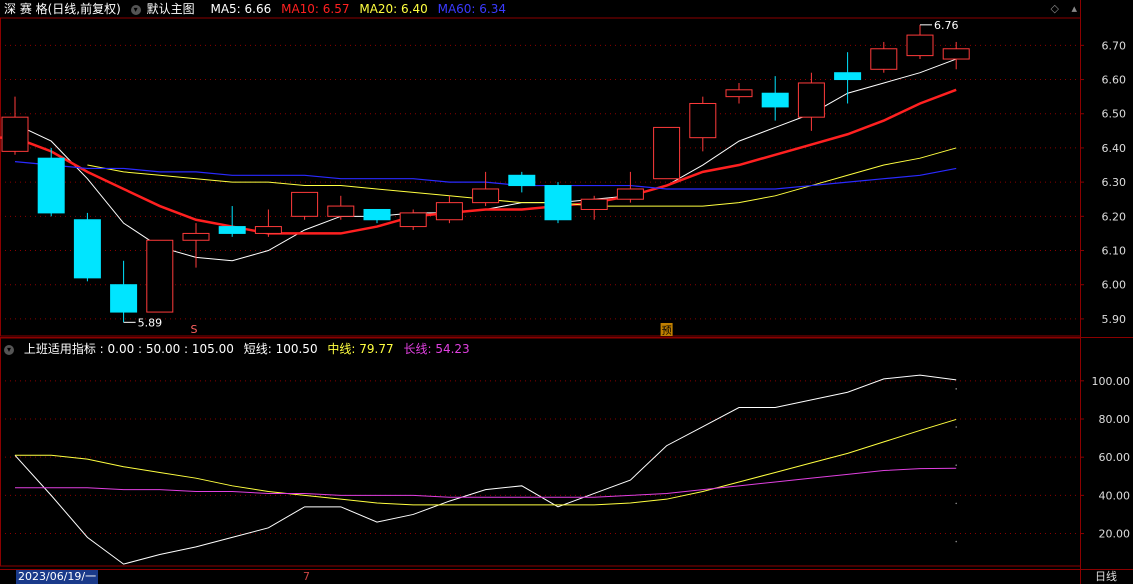 The width and height of the screenshot is (1133, 584). Describe the element at coordinates (1114, 251) in the screenshot. I see `main-y-tick-label: 6.10` at that location.